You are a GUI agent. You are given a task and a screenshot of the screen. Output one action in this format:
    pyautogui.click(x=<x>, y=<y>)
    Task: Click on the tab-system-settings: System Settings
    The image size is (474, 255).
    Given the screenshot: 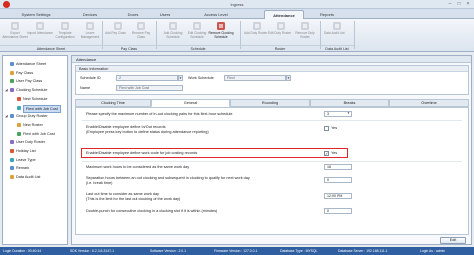 What is the action you would take?
    pyautogui.click(x=36, y=14)
    